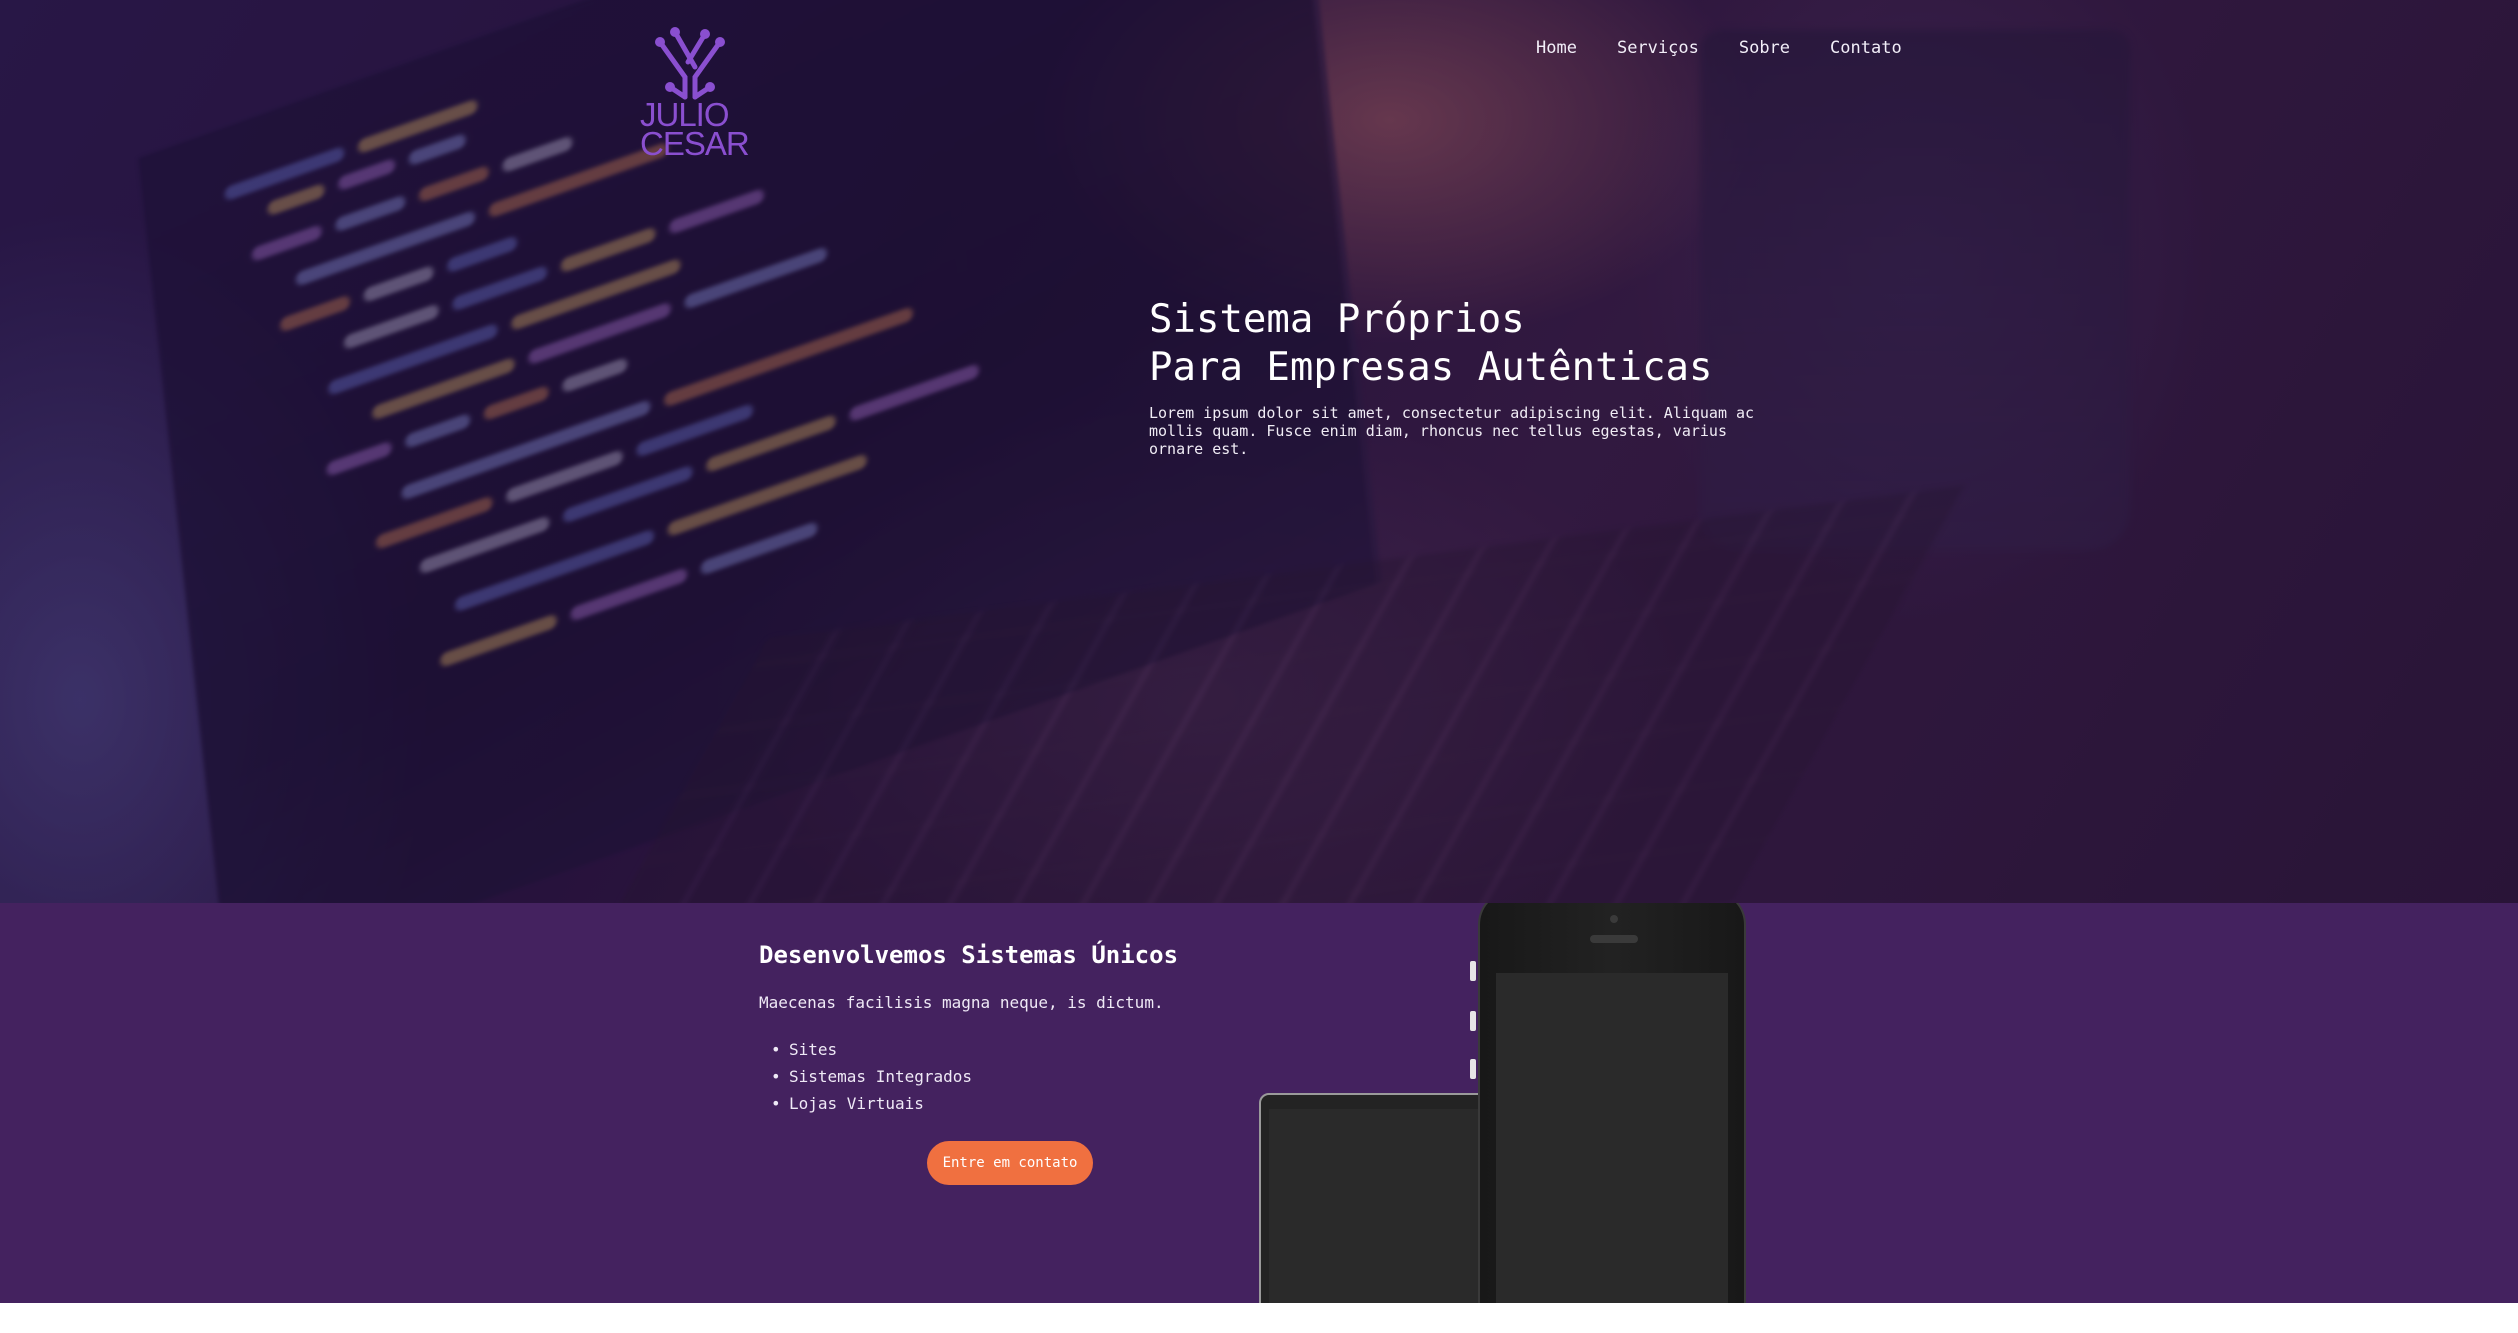 This screenshot has width=2518, height=1333. Describe the element at coordinates (865, 1103) in the screenshot. I see `services-list-item: Lojas Virtuais` at that location.